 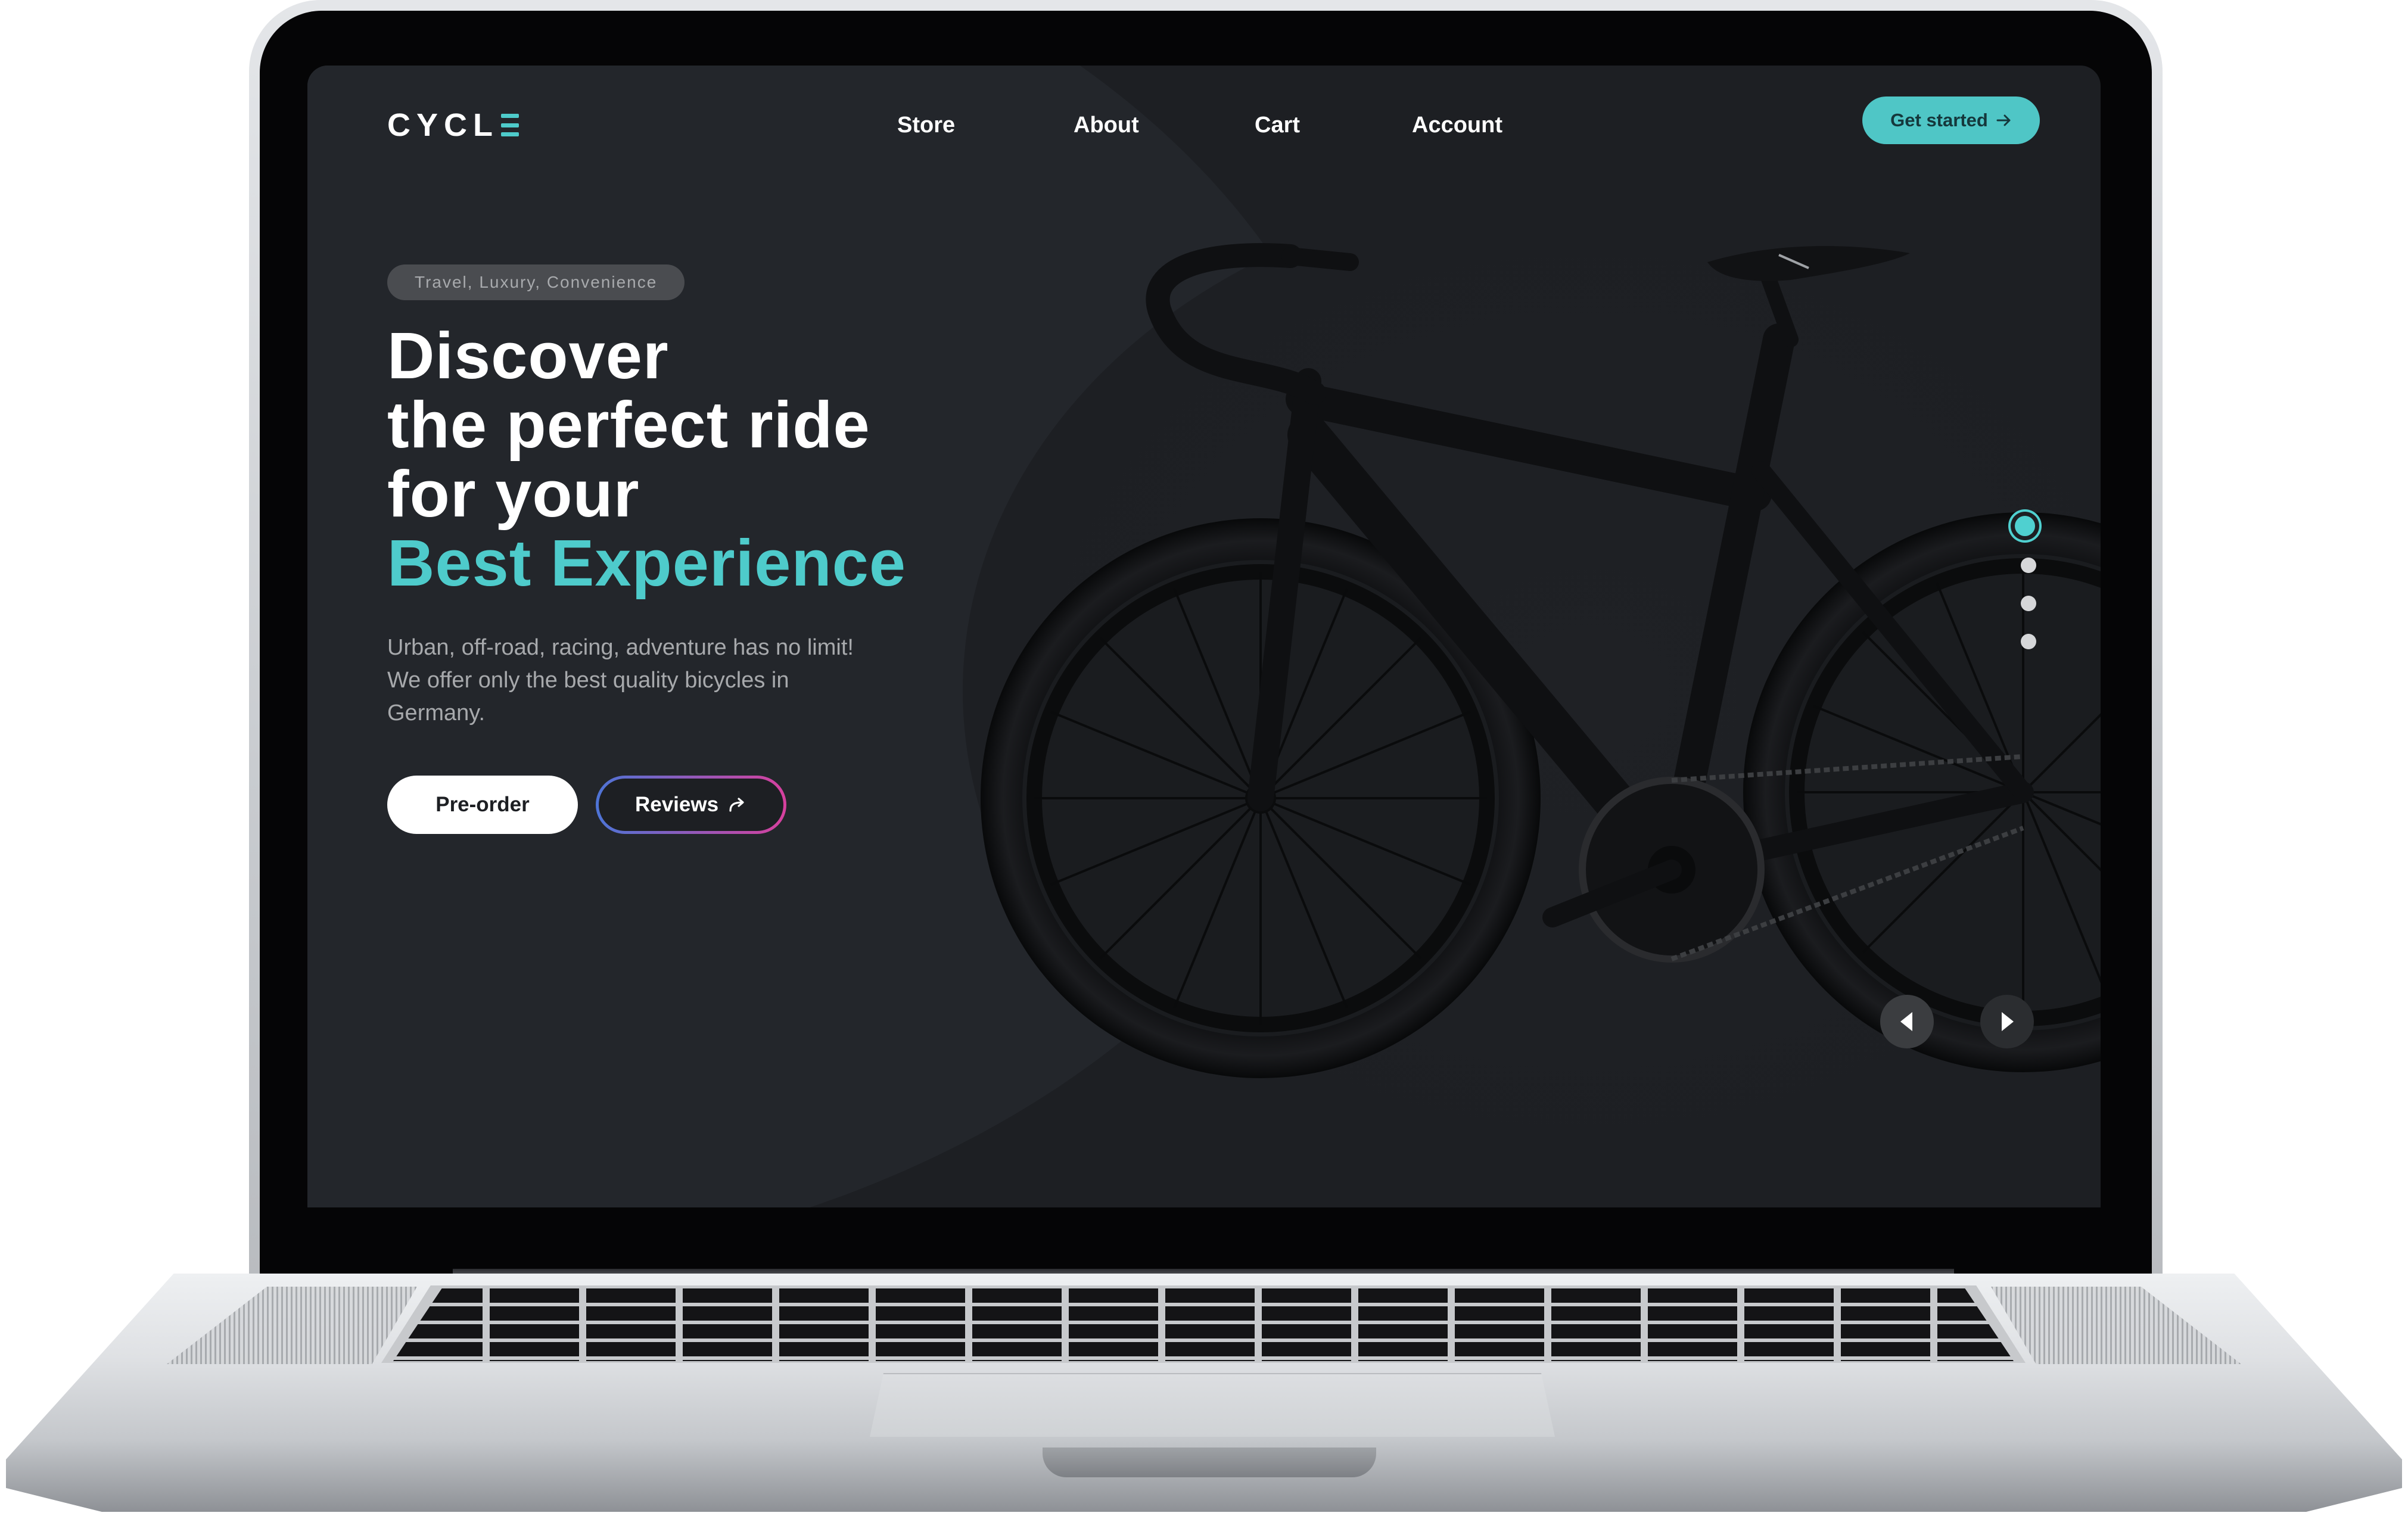 I want to click on caret-right-icon, so click(x=2008, y=1021).